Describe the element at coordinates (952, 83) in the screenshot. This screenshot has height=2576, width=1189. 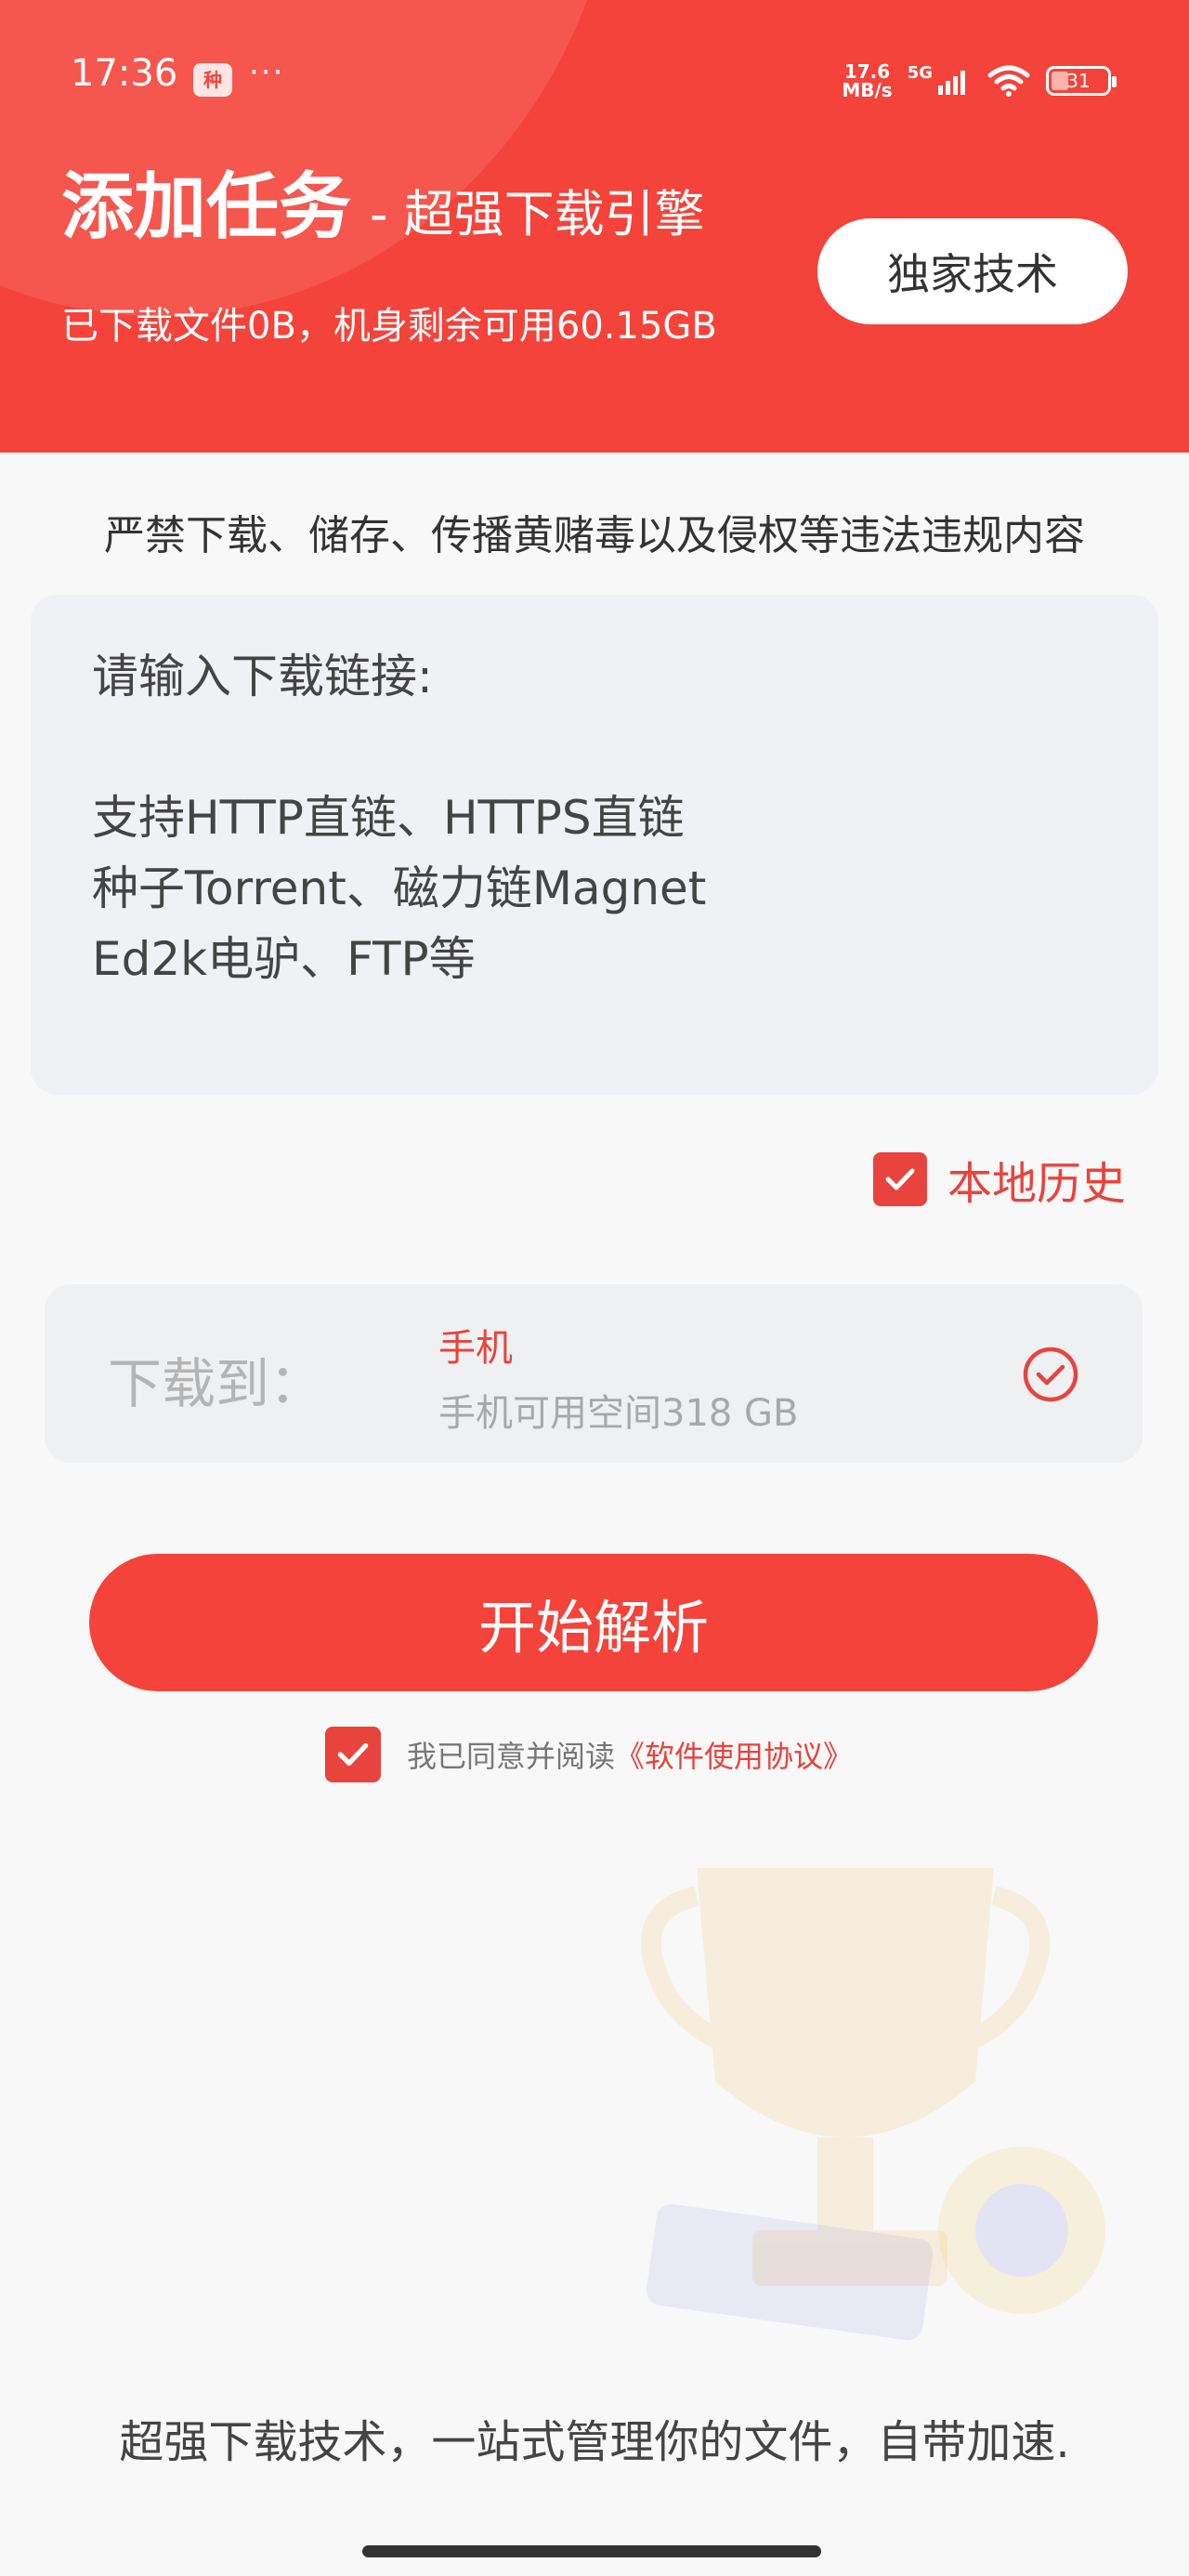
I see `signal-icon` at that location.